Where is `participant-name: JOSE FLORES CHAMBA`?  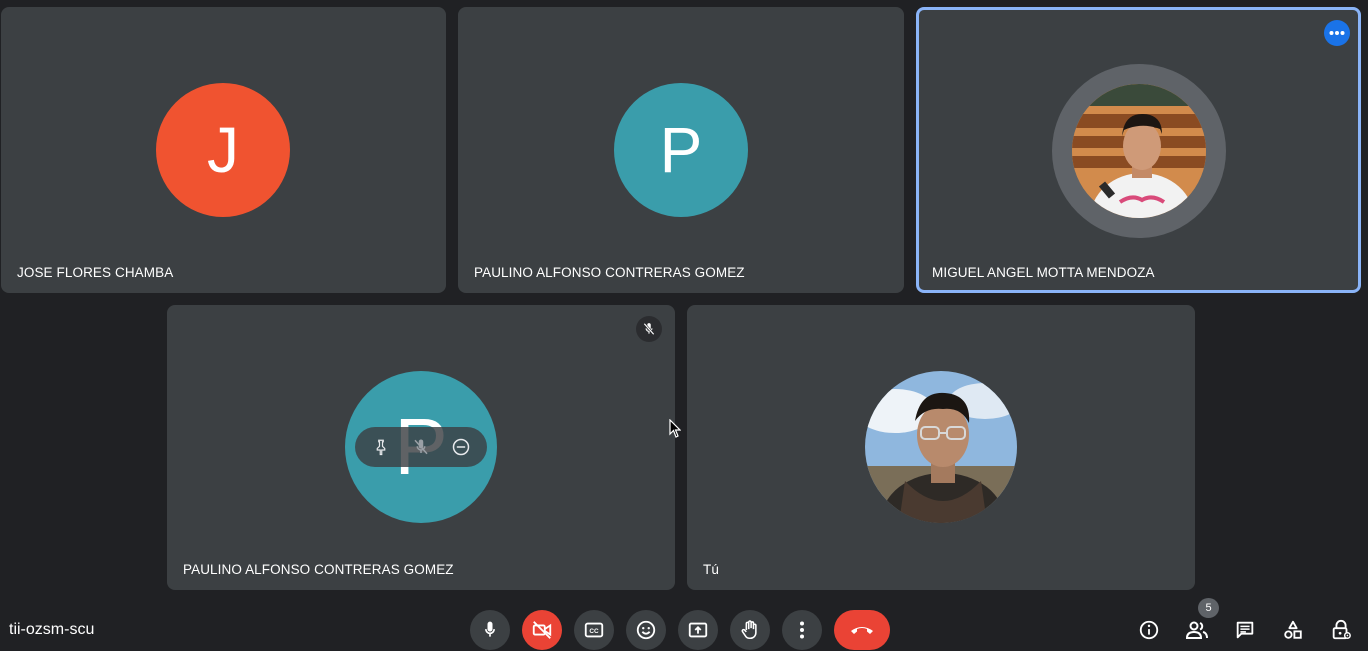 participant-name: JOSE FLORES CHAMBA is located at coordinates (95, 272).